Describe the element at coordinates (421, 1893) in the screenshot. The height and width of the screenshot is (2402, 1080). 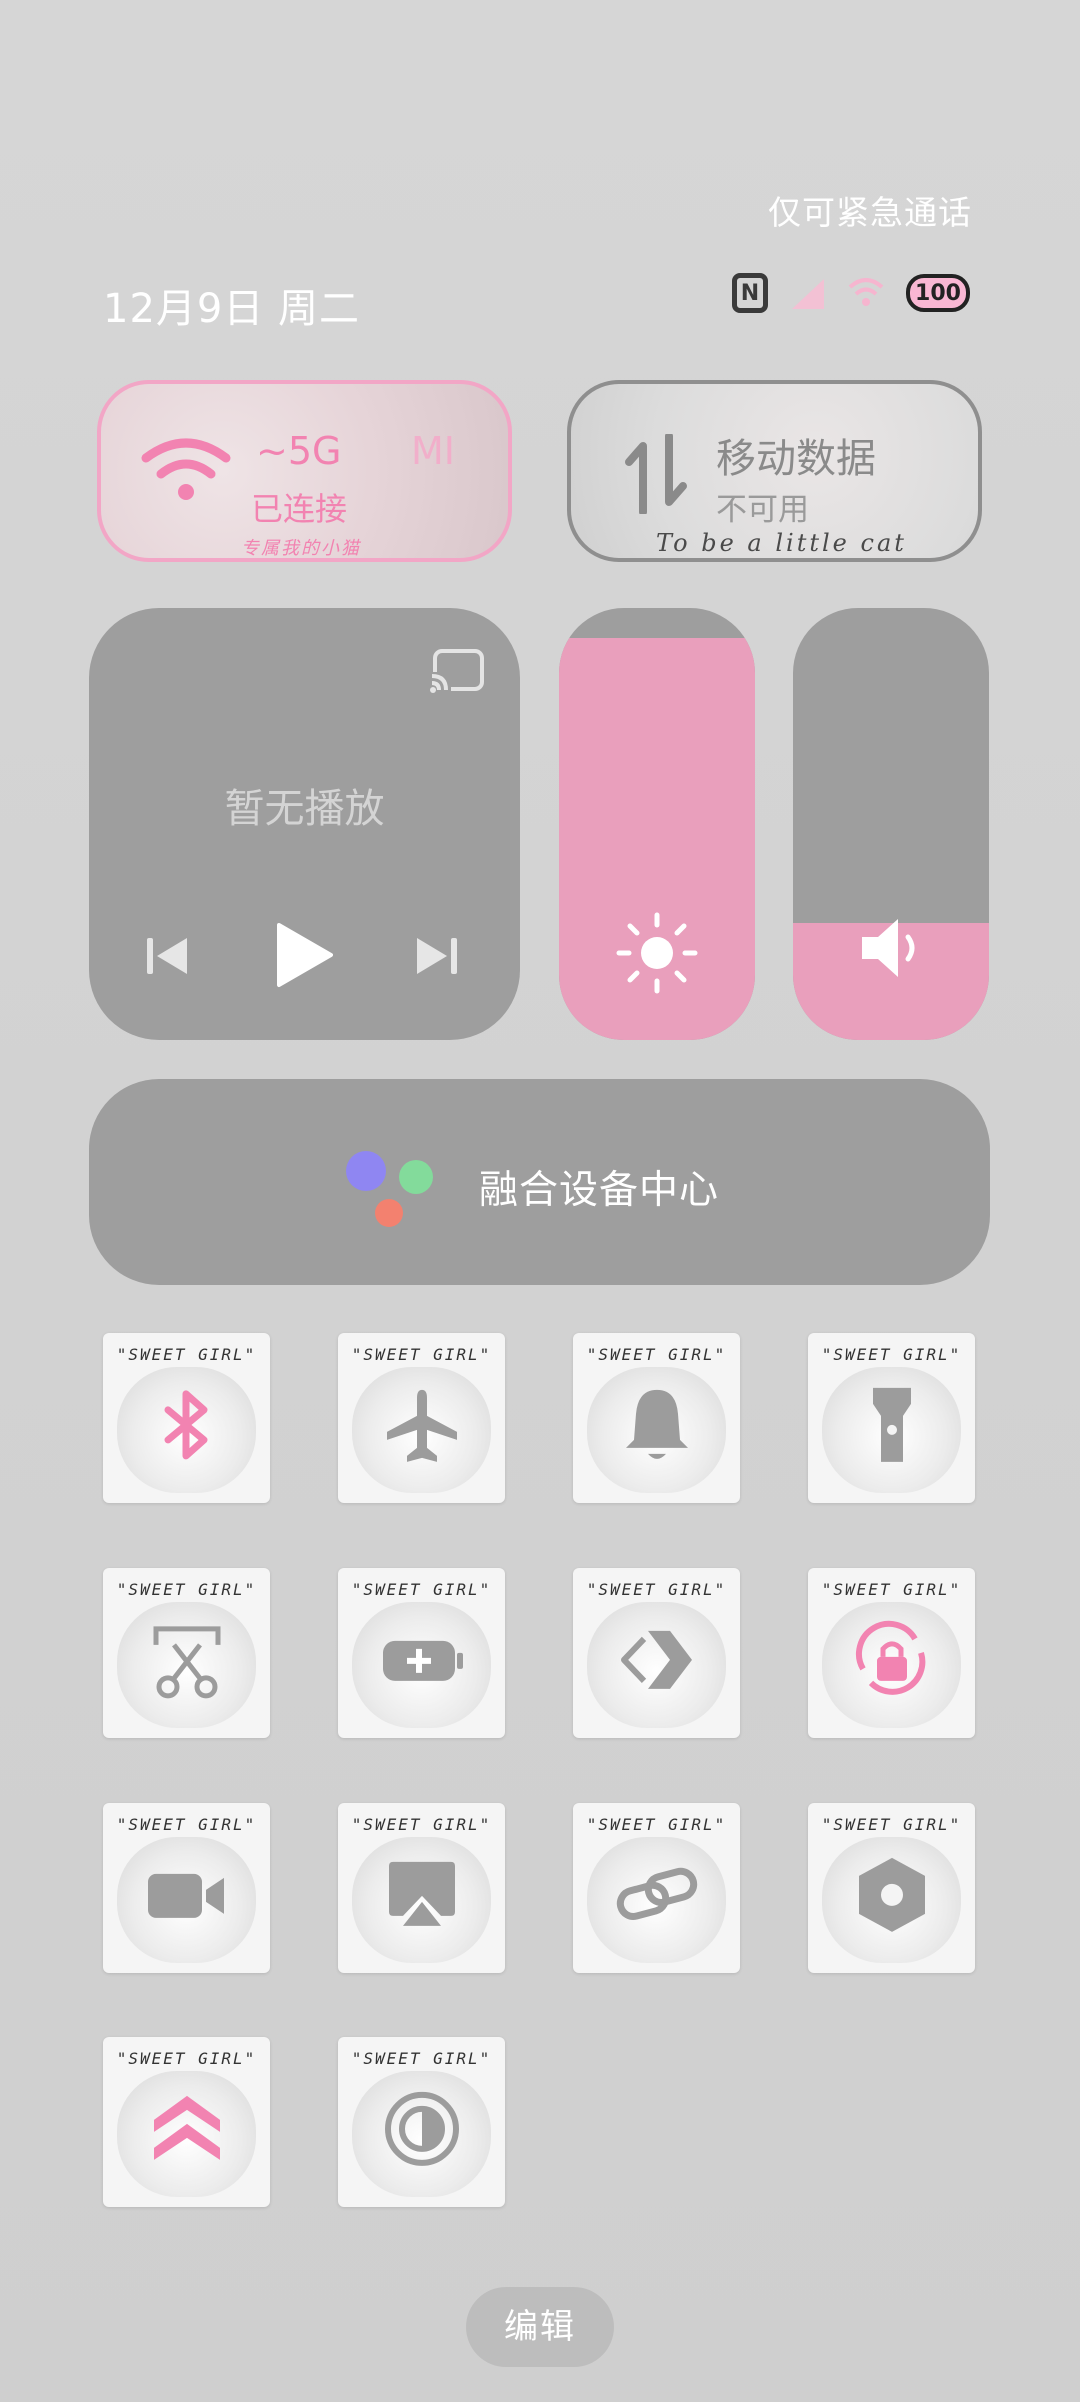
I see `screen-cast-icon` at that location.